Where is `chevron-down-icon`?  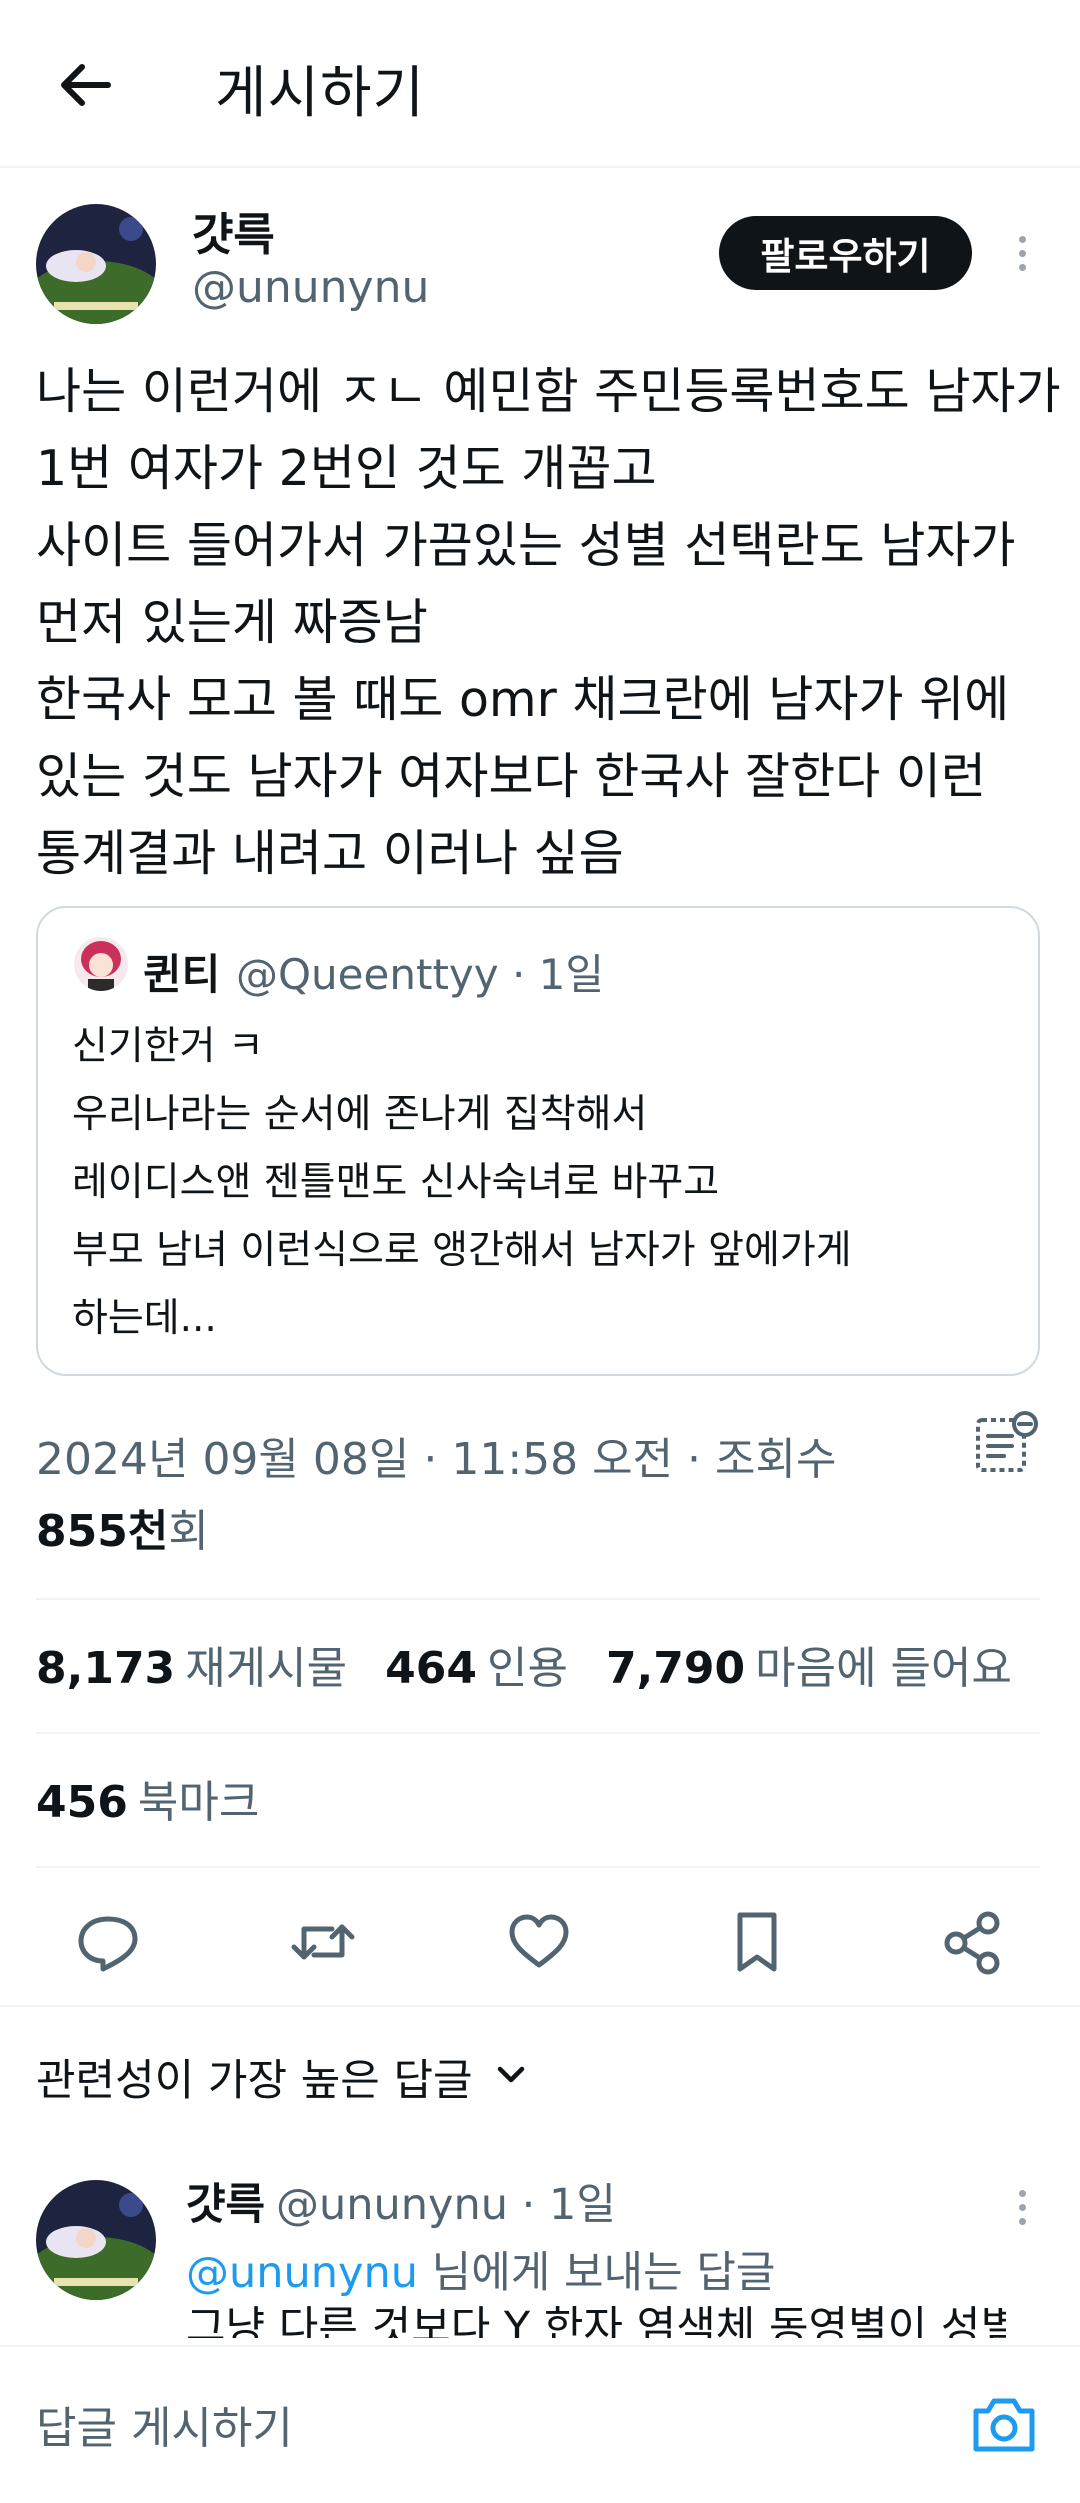 chevron-down-icon is located at coordinates (511, 2074).